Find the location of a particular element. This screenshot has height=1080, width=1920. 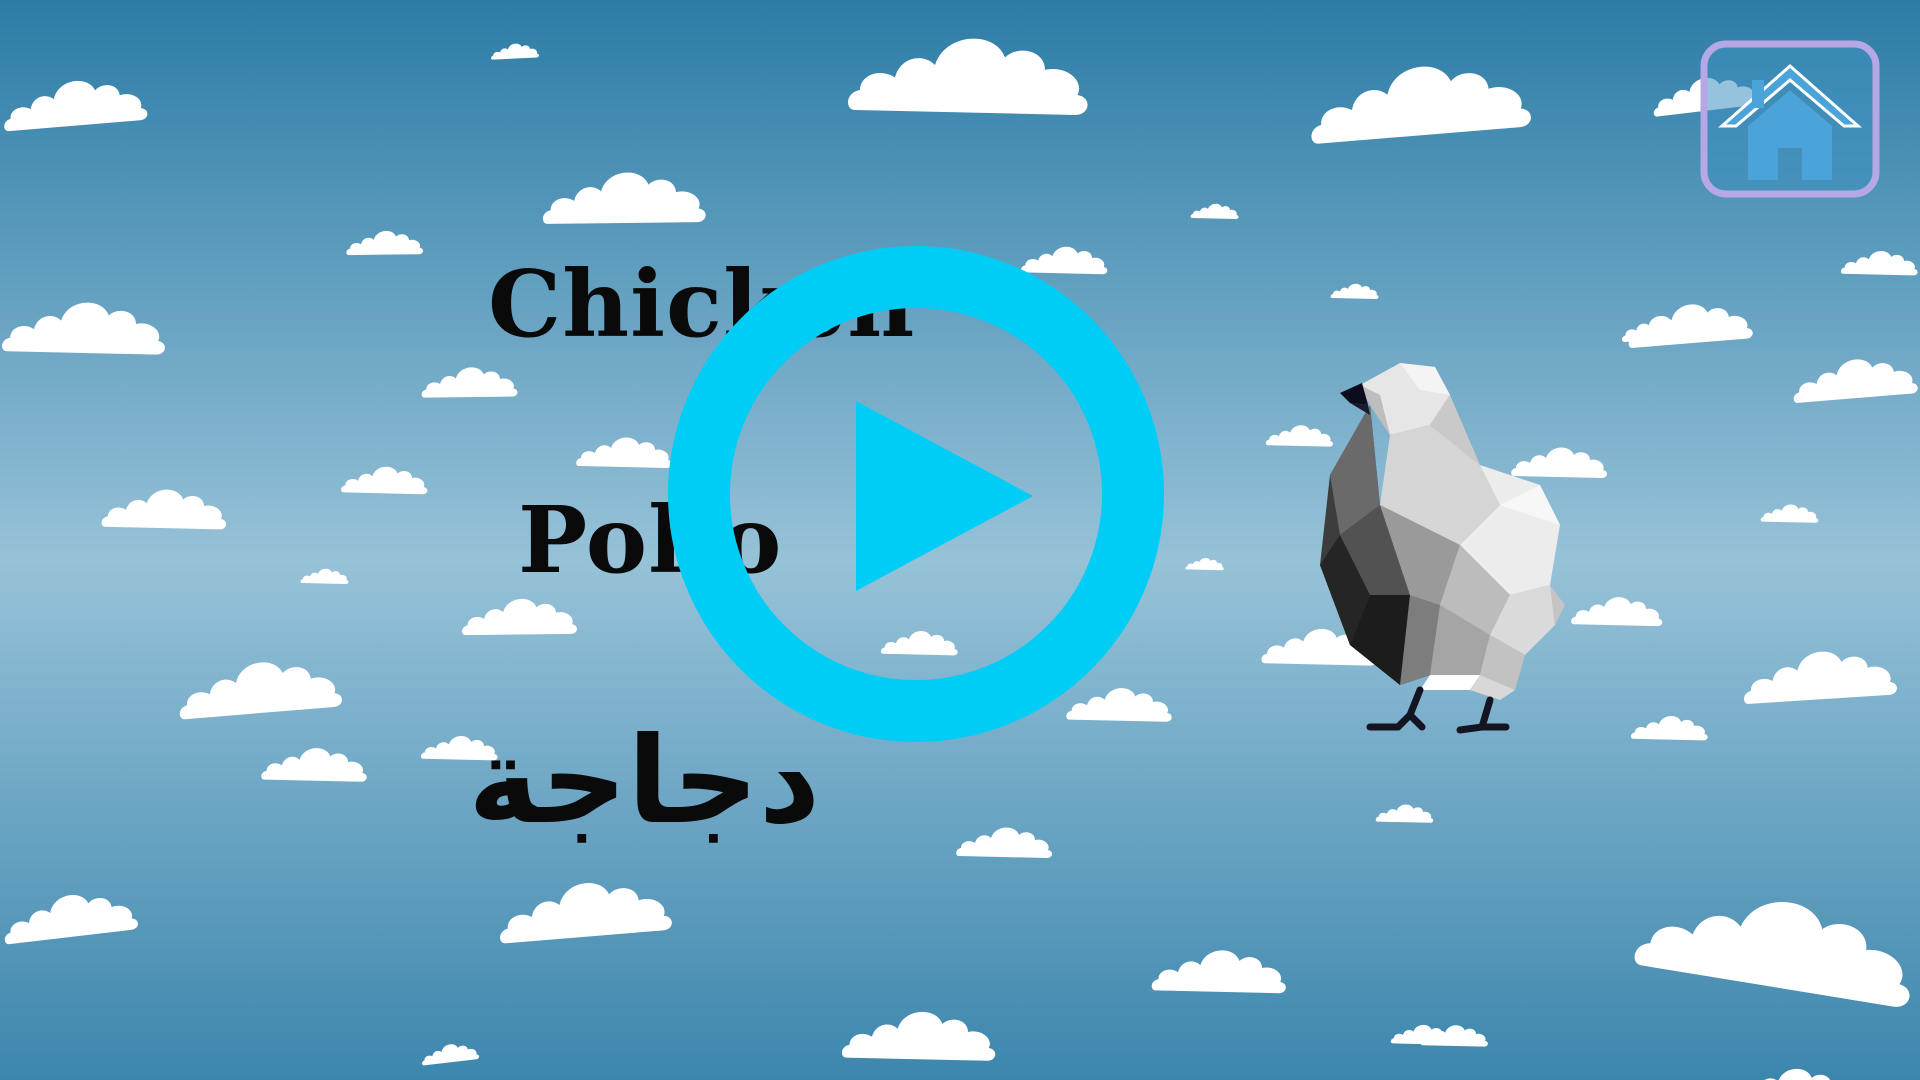

chicken-icon is located at coordinates (1442, 548).